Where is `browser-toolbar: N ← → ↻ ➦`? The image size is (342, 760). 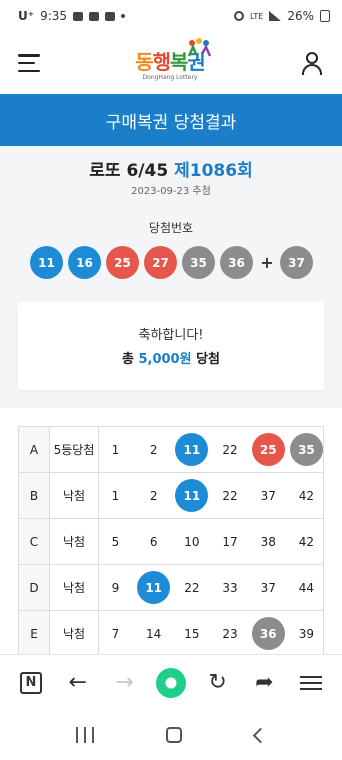 browser-toolbar: N ← → ↻ ➦ is located at coordinates (171, 682).